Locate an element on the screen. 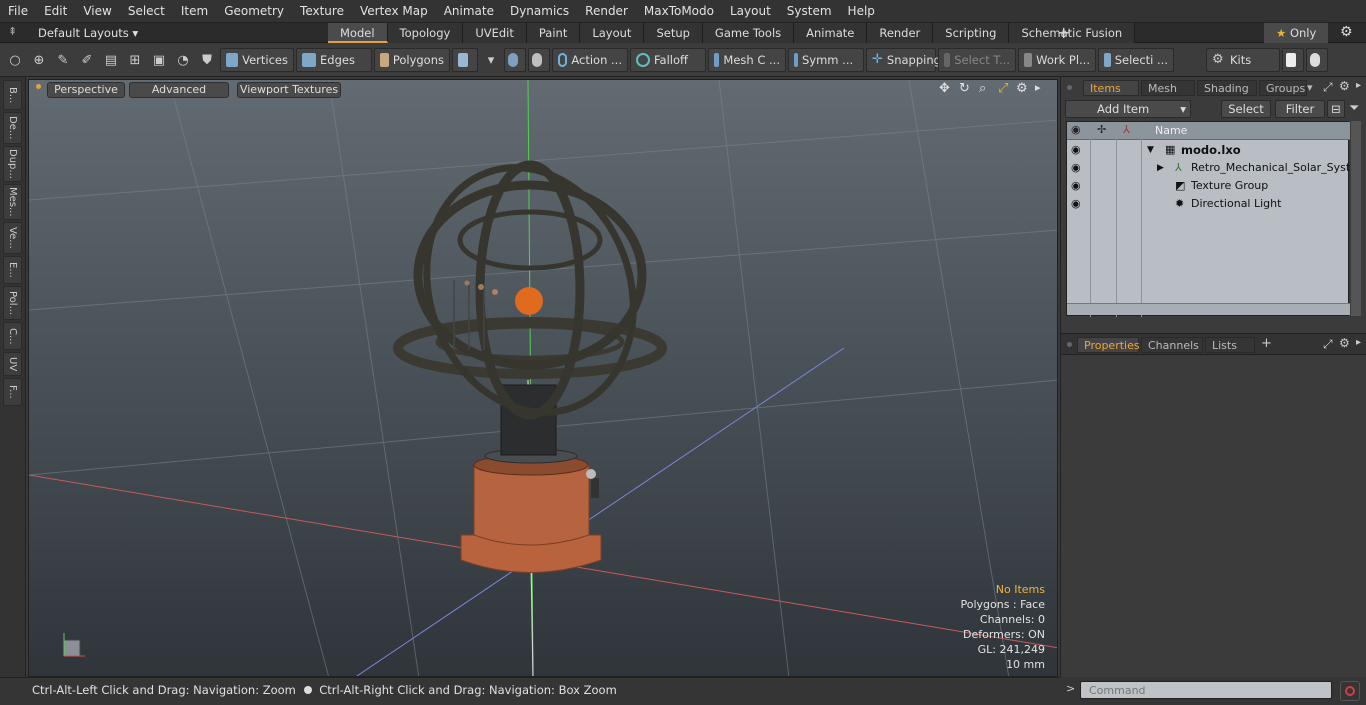  viewport-expand-icon: ▸ is located at coordinates (1038, 87).